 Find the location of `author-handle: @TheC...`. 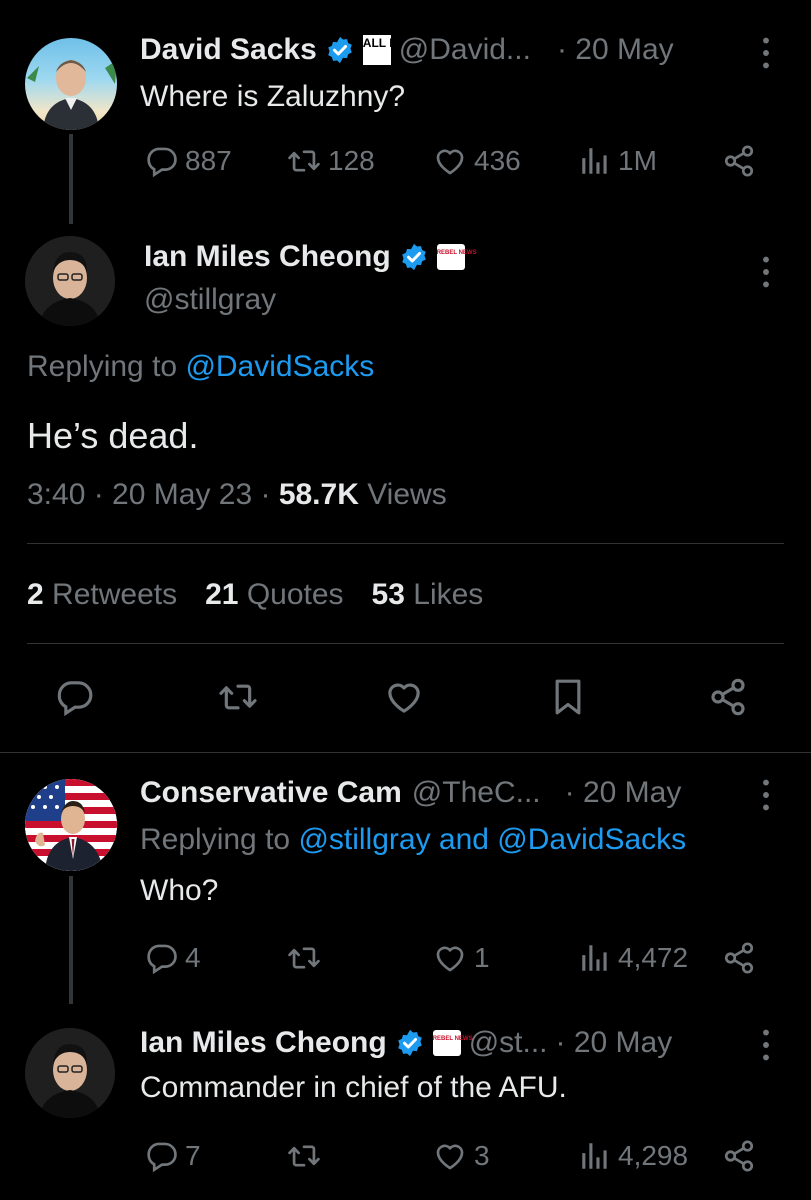

author-handle: @TheC... is located at coordinates (476, 793).